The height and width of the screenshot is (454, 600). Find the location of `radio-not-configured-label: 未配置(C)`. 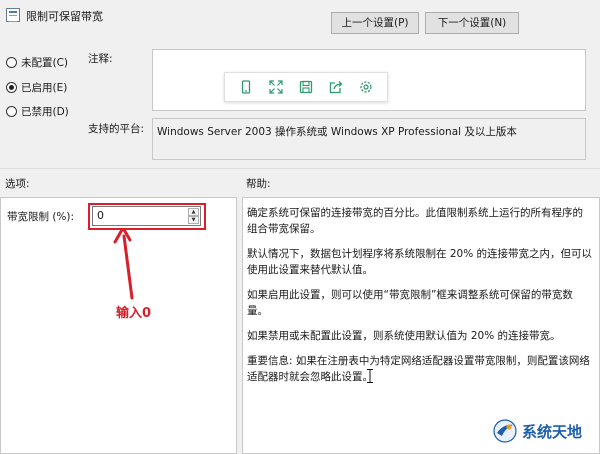

radio-not-configured-label: 未配置(C) is located at coordinates (45, 63).